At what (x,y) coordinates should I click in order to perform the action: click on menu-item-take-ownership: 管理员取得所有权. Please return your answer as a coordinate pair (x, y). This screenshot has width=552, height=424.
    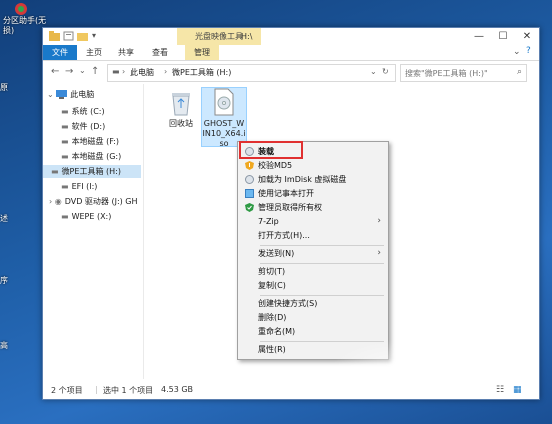
    Looking at the image, I should click on (313, 207).